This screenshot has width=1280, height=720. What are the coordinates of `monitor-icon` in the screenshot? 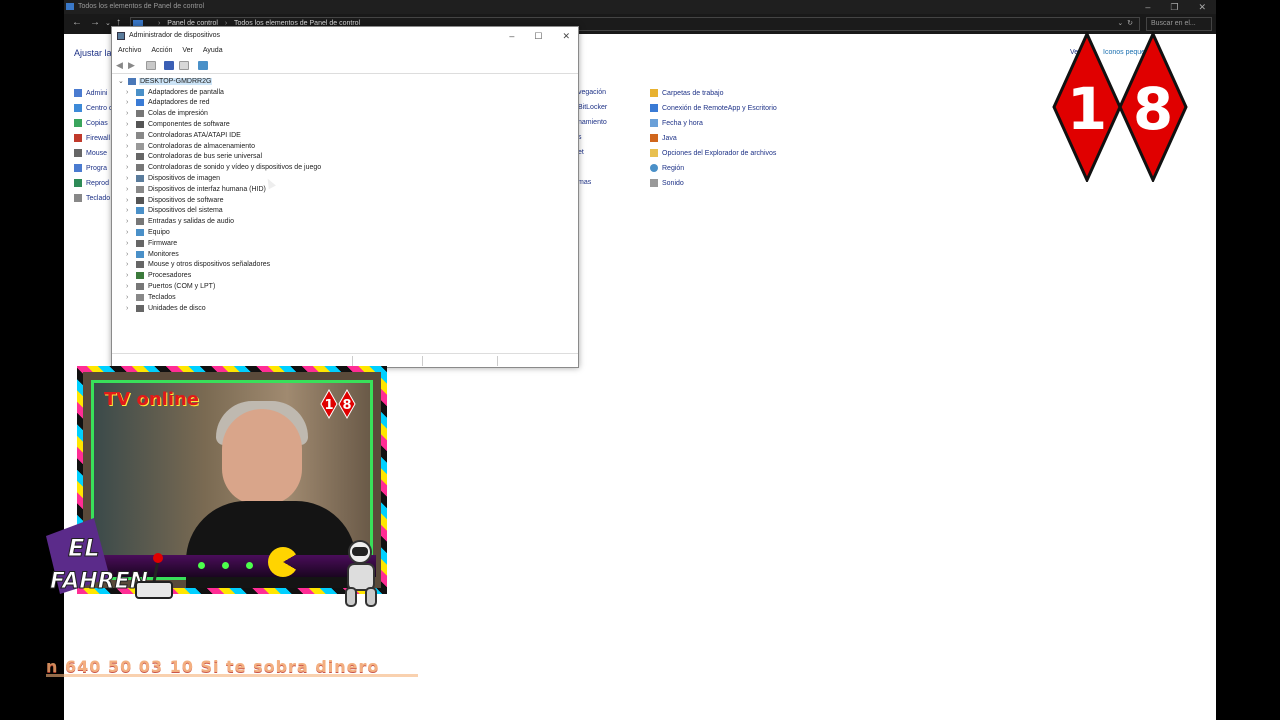 It's located at (203, 65).